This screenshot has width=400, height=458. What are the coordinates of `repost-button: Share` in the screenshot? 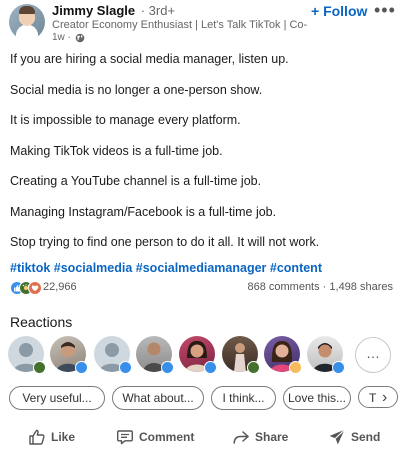 It's located at (260, 437).